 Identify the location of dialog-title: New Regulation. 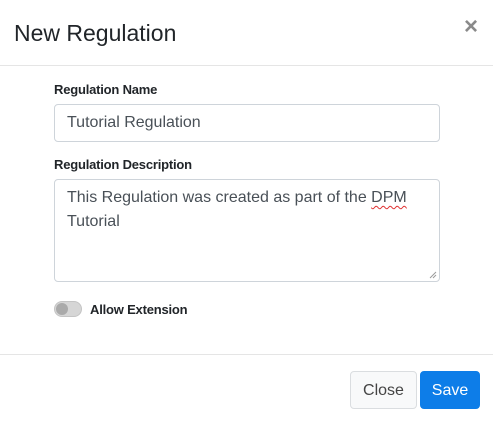
(95, 33).